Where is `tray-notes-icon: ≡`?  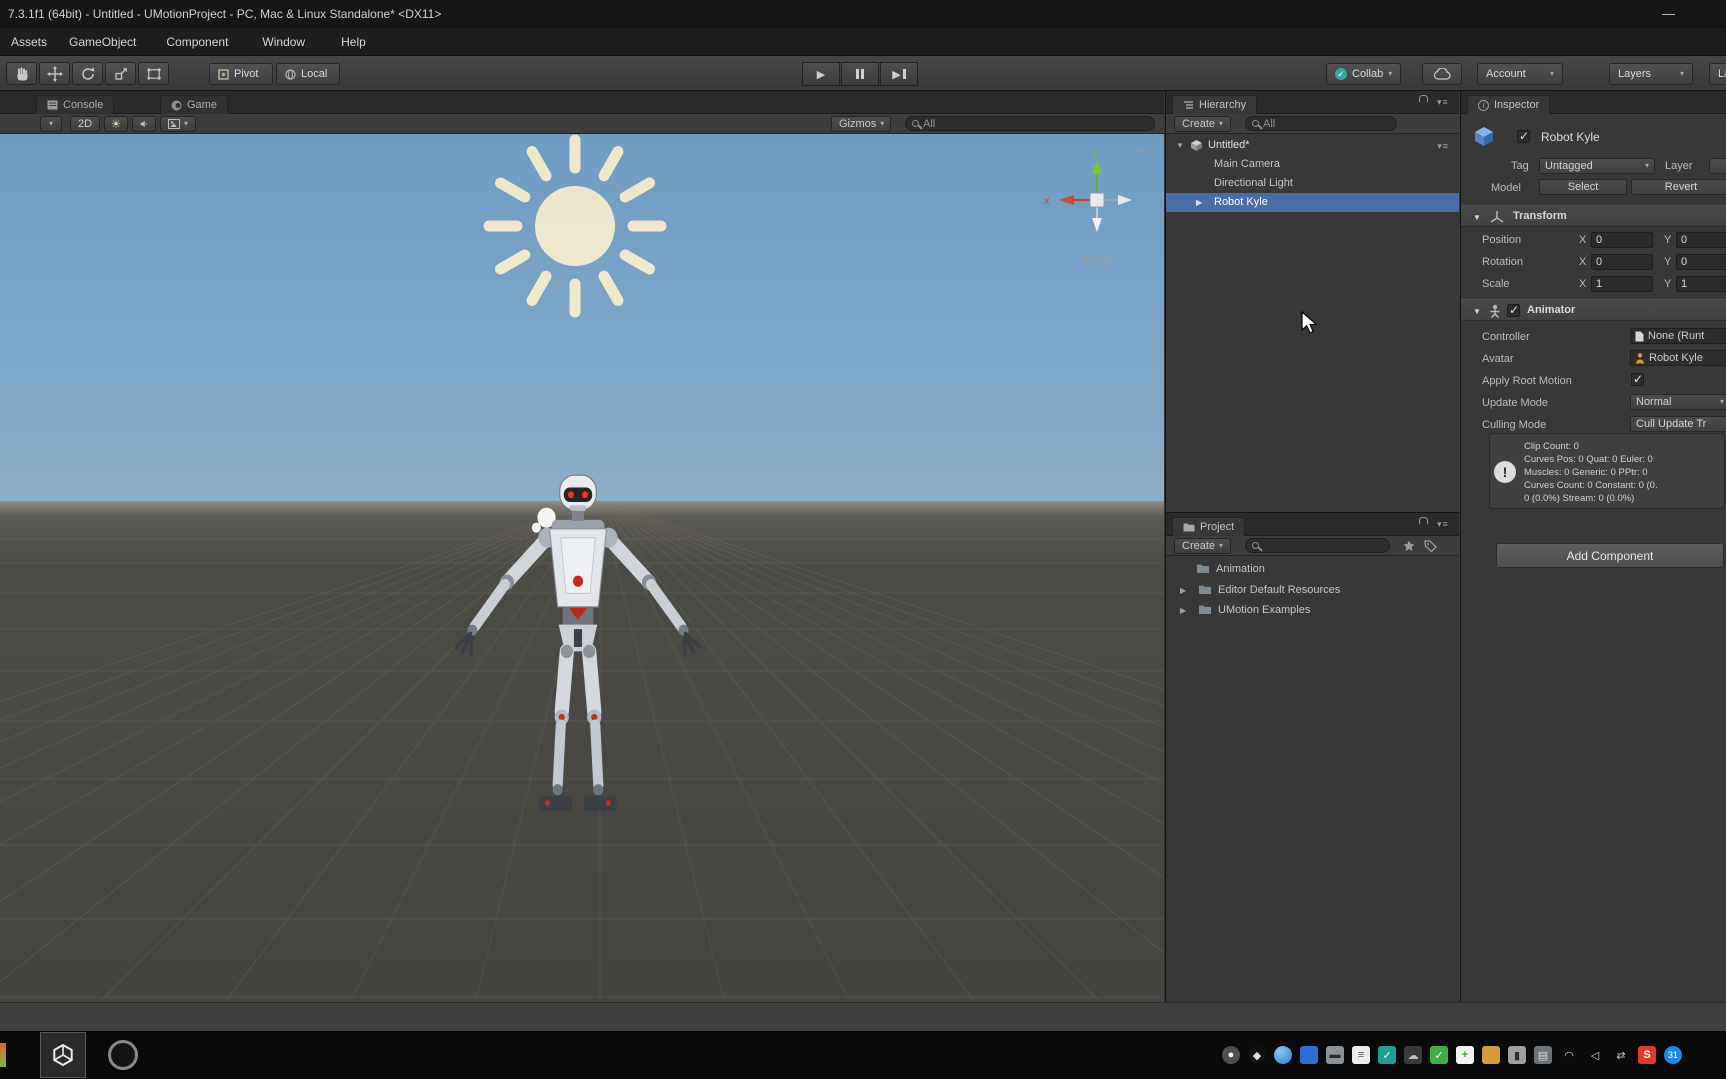 tray-notes-icon: ≡ is located at coordinates (1361, 1055).